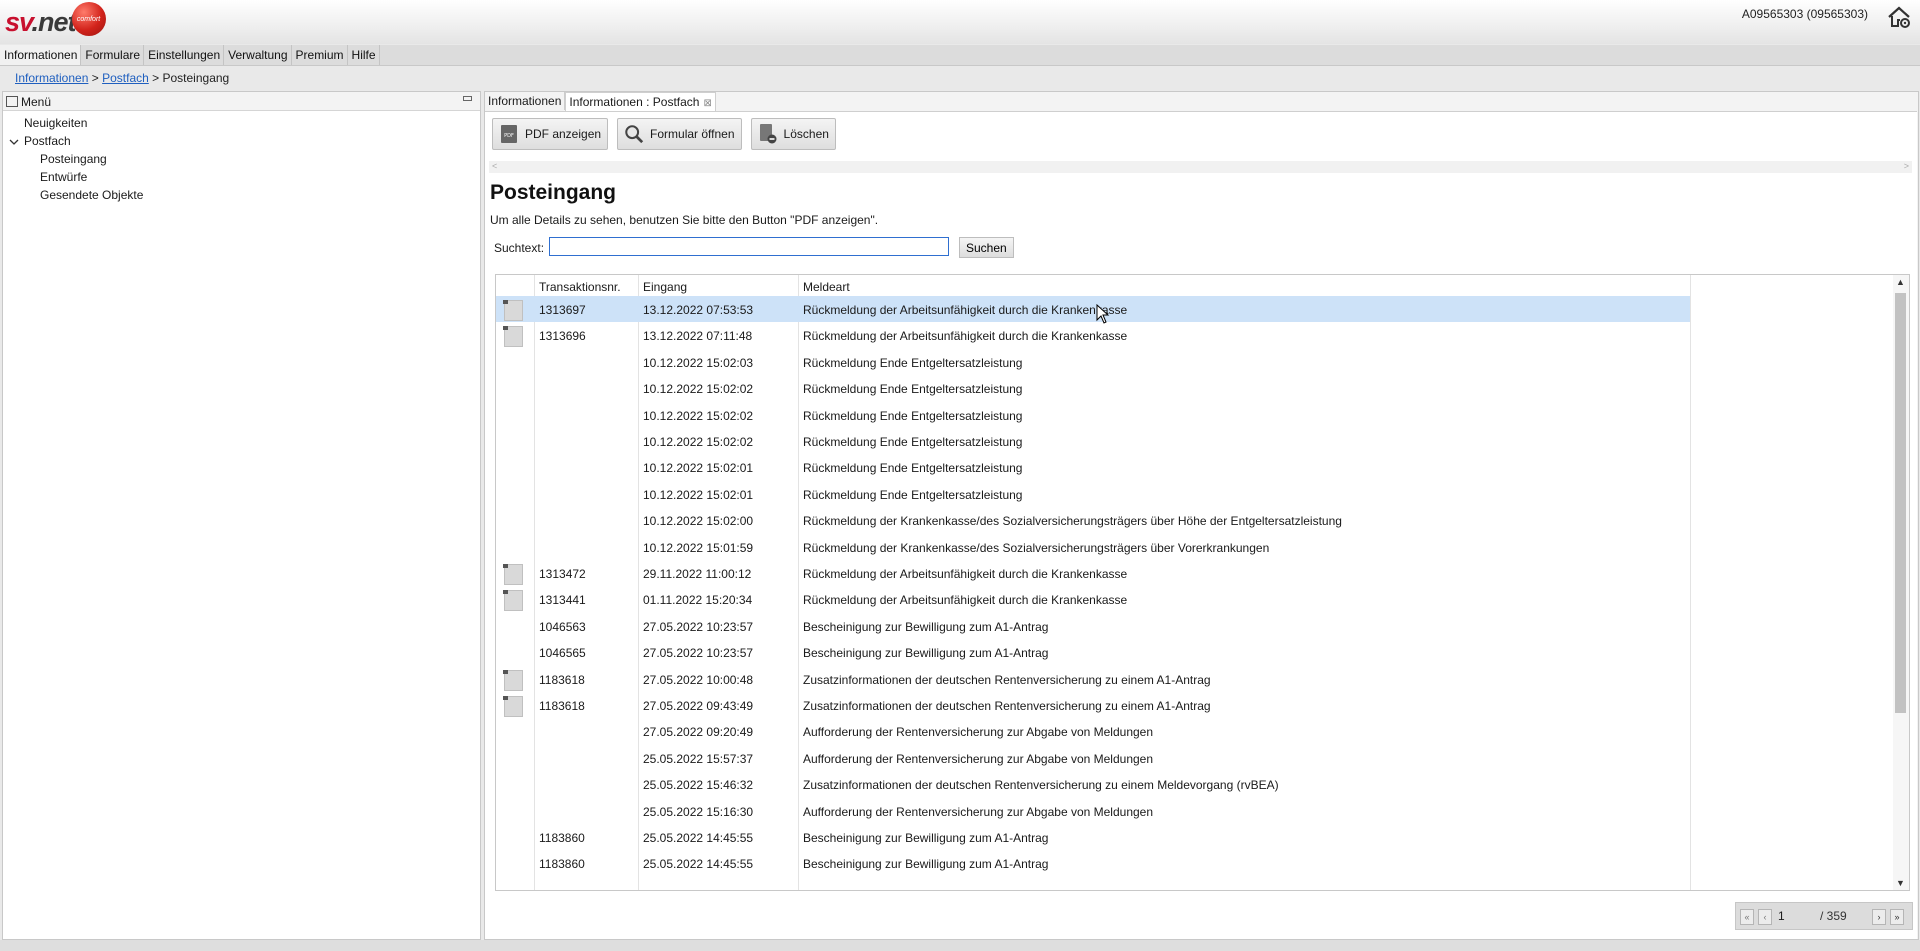 The height and width of the screenshot is (951, 1920). What do you see at coordinates (91, 195) in the screenshot?
I see `tree-item-gesendete-objekte: Gesendete Objekte` at bounding box center [91, 195].